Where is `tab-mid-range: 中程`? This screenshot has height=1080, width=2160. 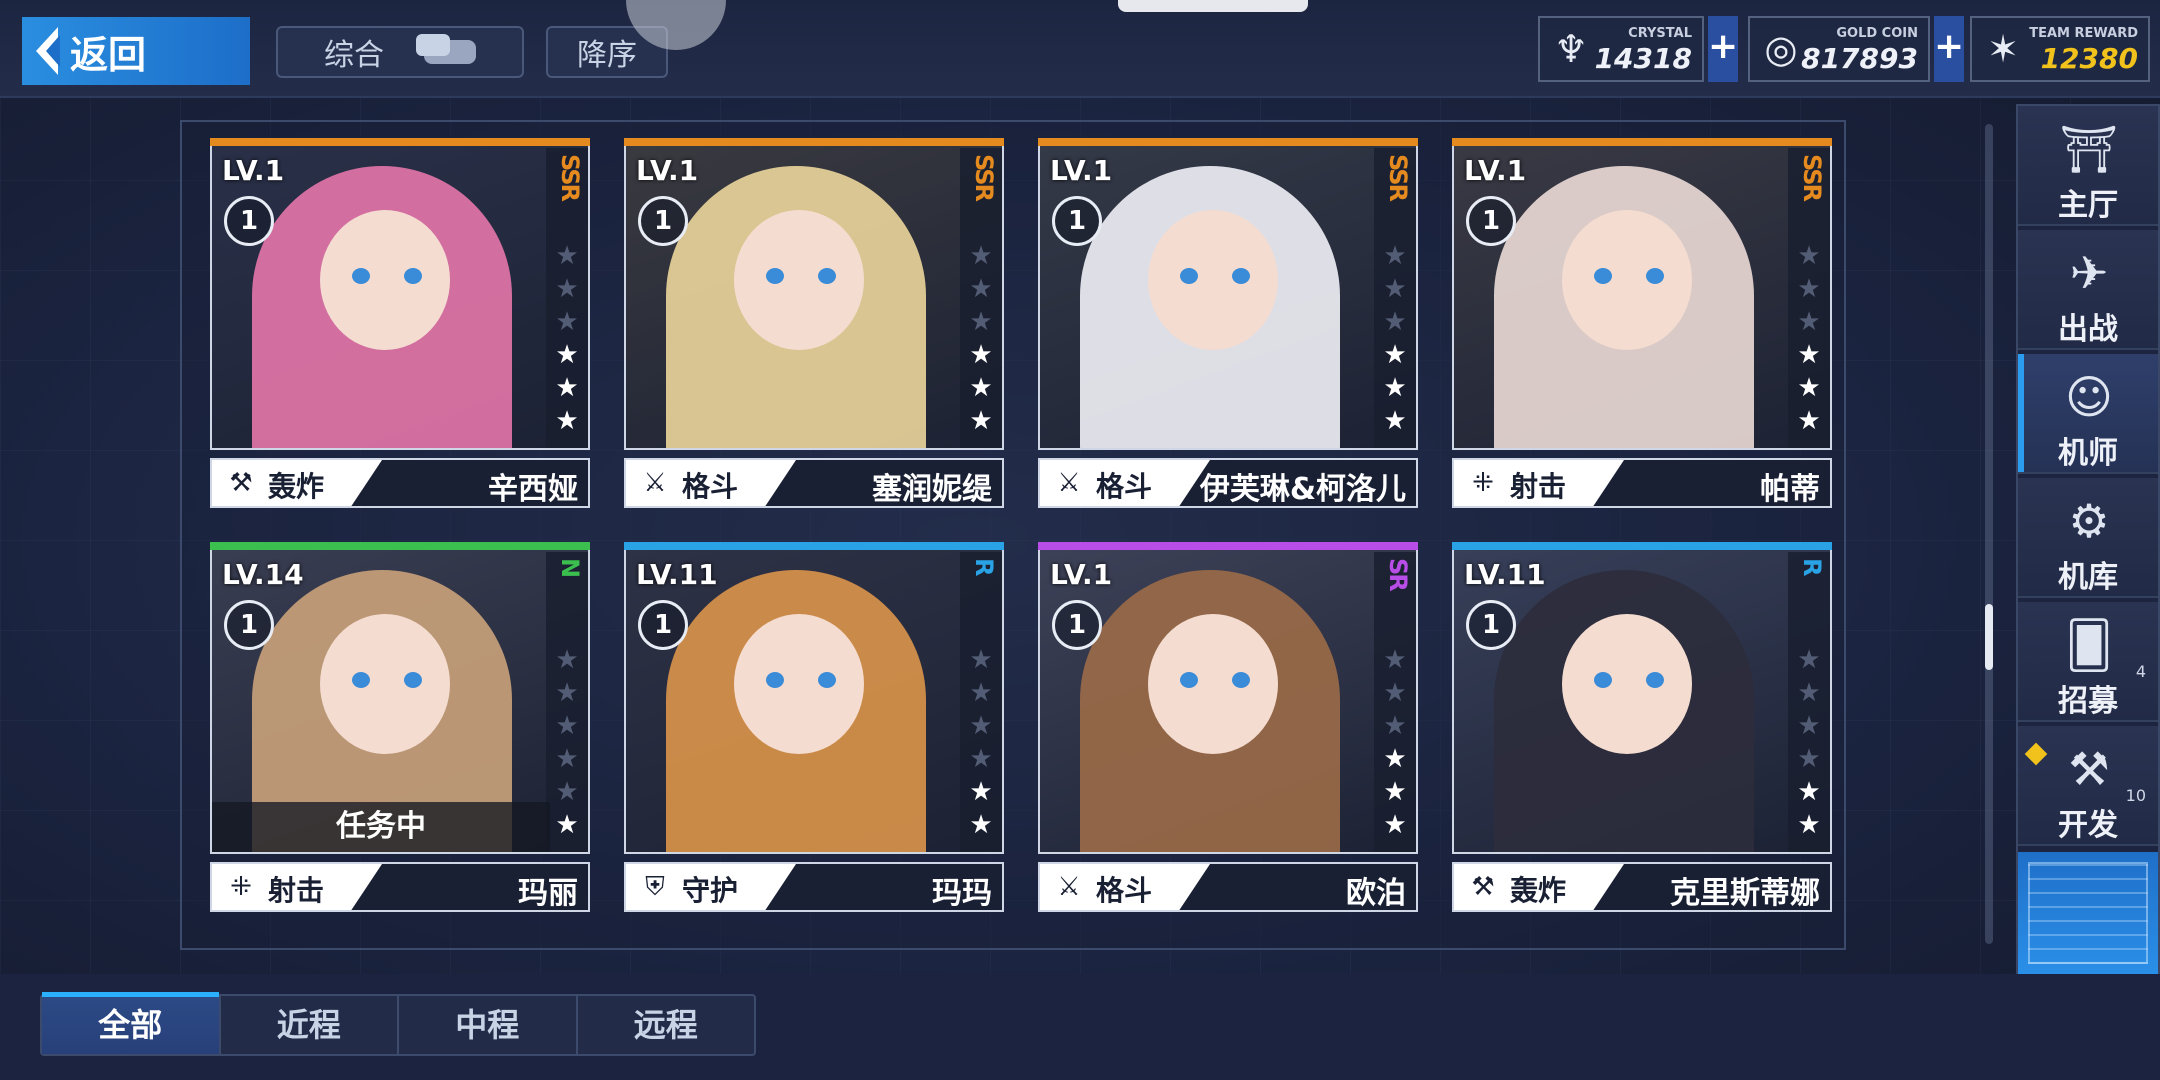
tab-mid-range: 中程 is located at coordinates (488, 1025).